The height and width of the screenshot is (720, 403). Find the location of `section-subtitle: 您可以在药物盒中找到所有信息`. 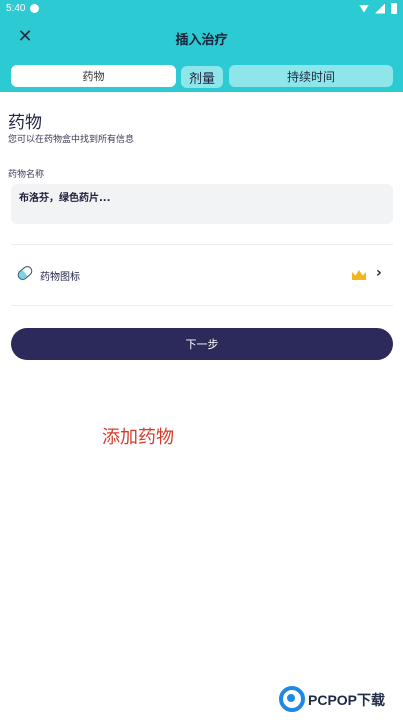

section-subtitle: 您可以在药物盒中找到所有信息 is located at coordinates (71, 140).